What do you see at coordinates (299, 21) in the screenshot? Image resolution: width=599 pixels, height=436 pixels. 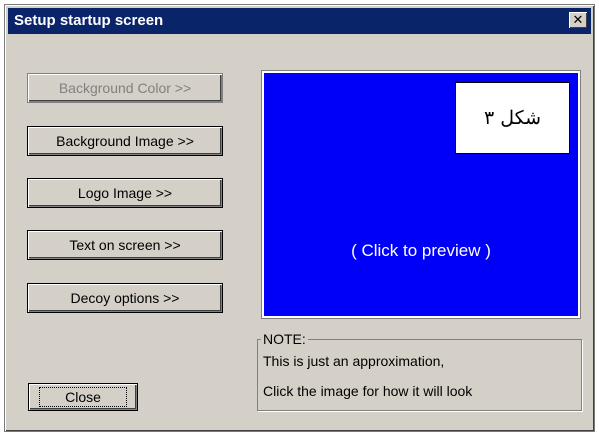 I see `title-bar: Setup startup screen ✕` at bounding box center [299, 21].